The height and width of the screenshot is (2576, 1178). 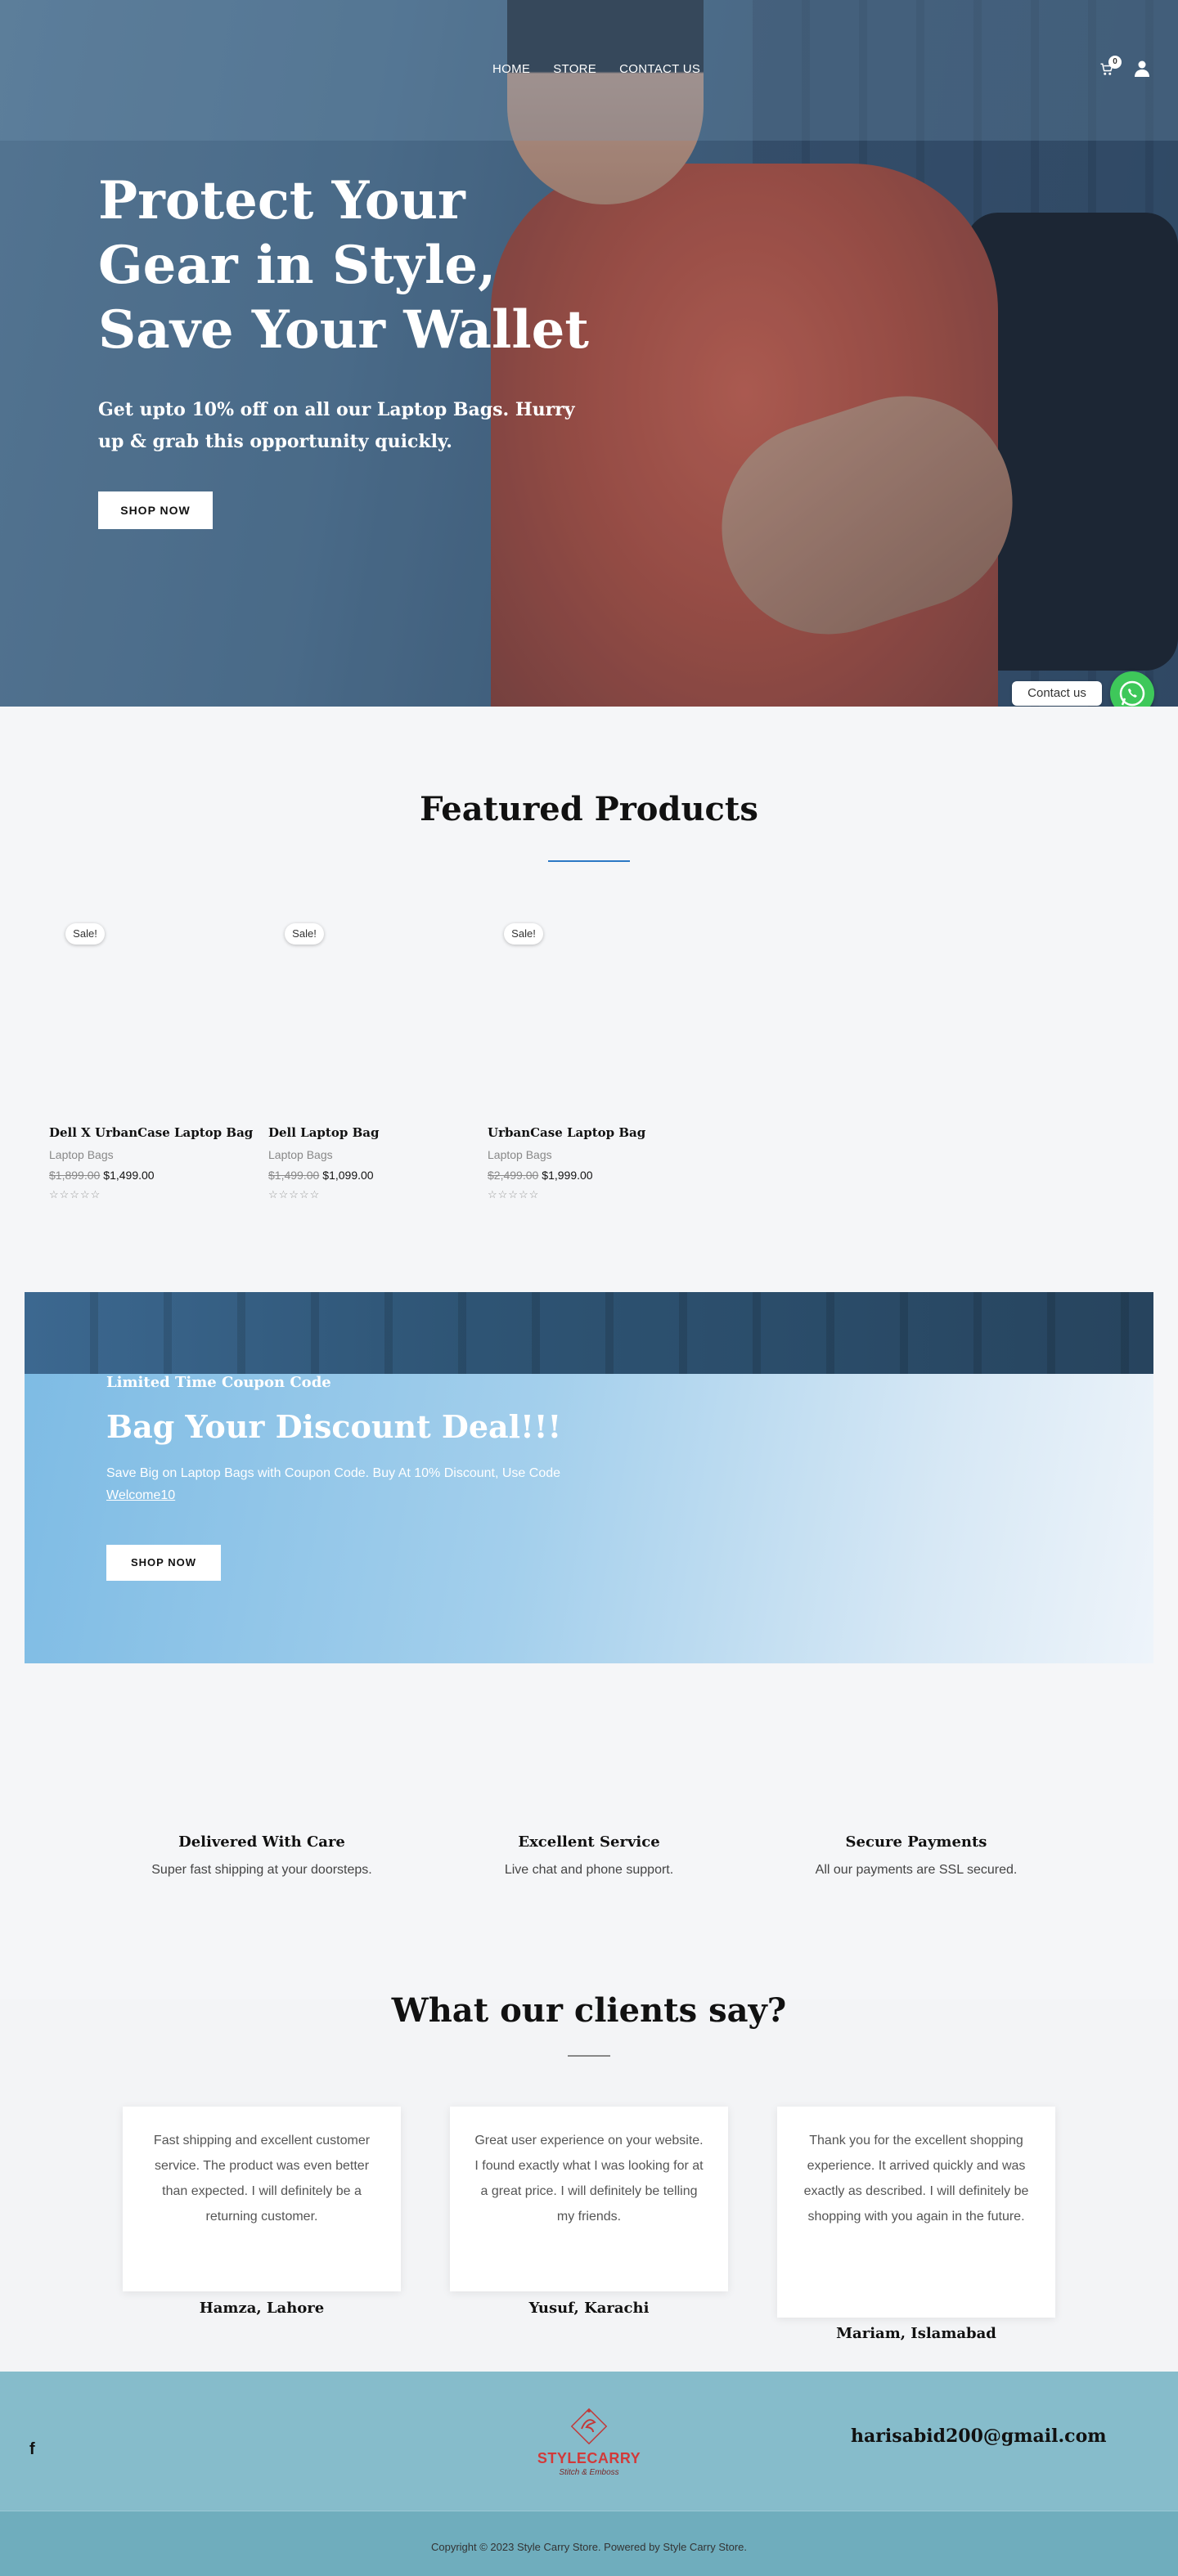 What do you see at coordinates (1132, 689) in the screenshot?
I see `whatsapp-icon` at bounding box center [1132, 689].